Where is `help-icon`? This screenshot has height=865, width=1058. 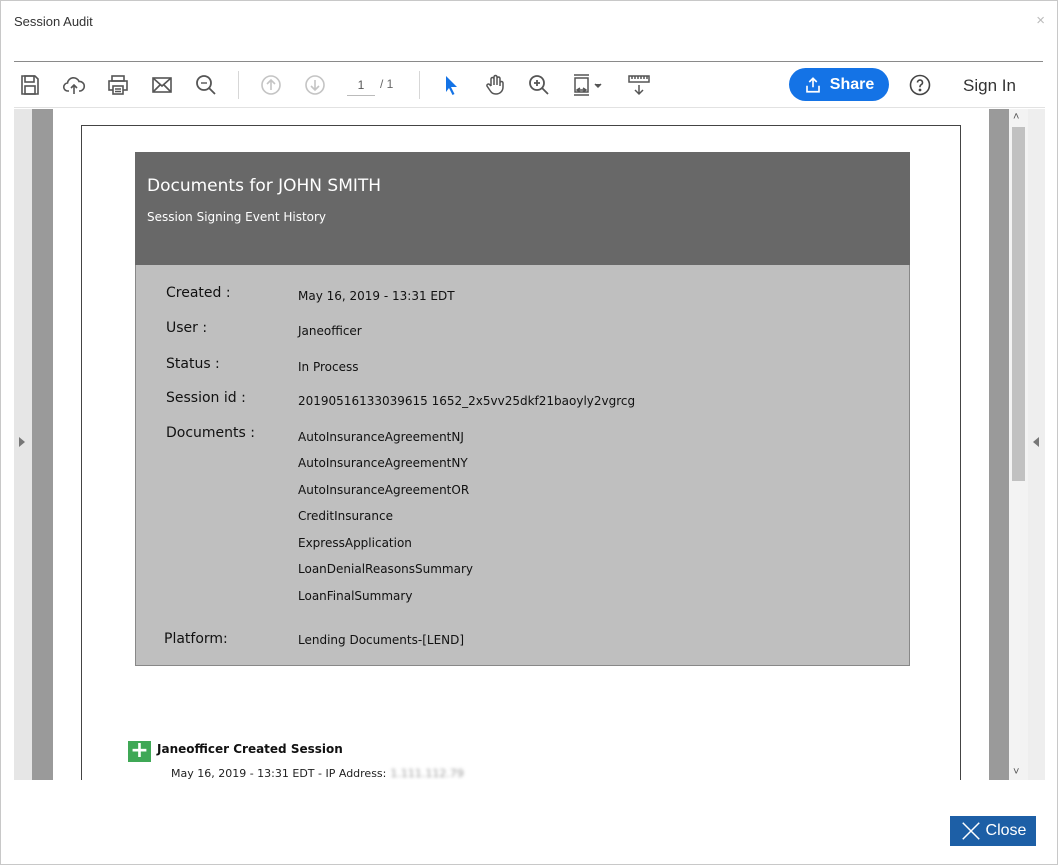 help-icon is located at coordinates (920, 85).